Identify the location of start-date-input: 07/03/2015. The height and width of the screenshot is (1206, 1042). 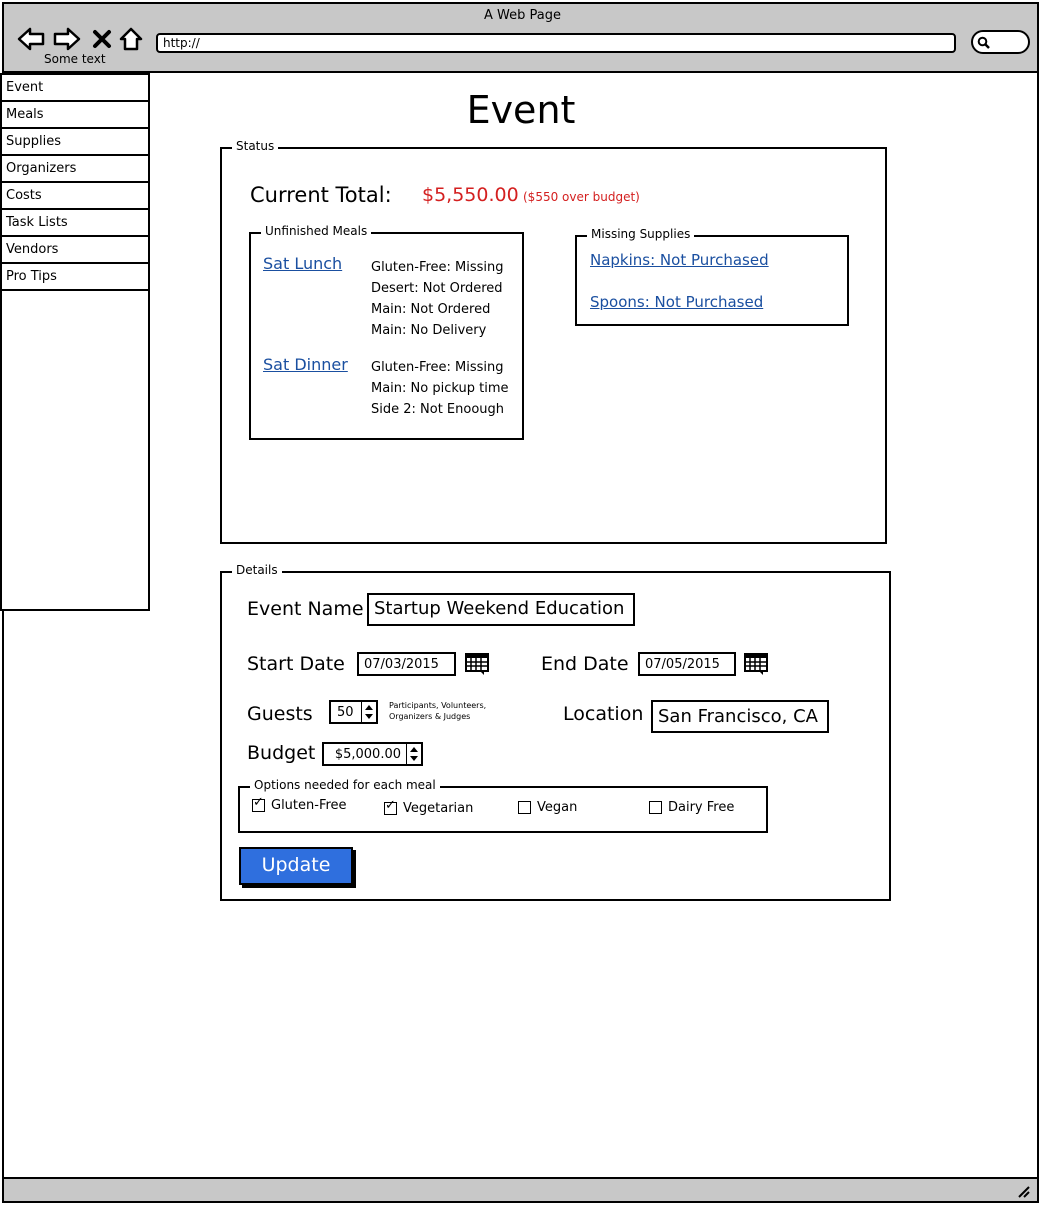
(406, 664).